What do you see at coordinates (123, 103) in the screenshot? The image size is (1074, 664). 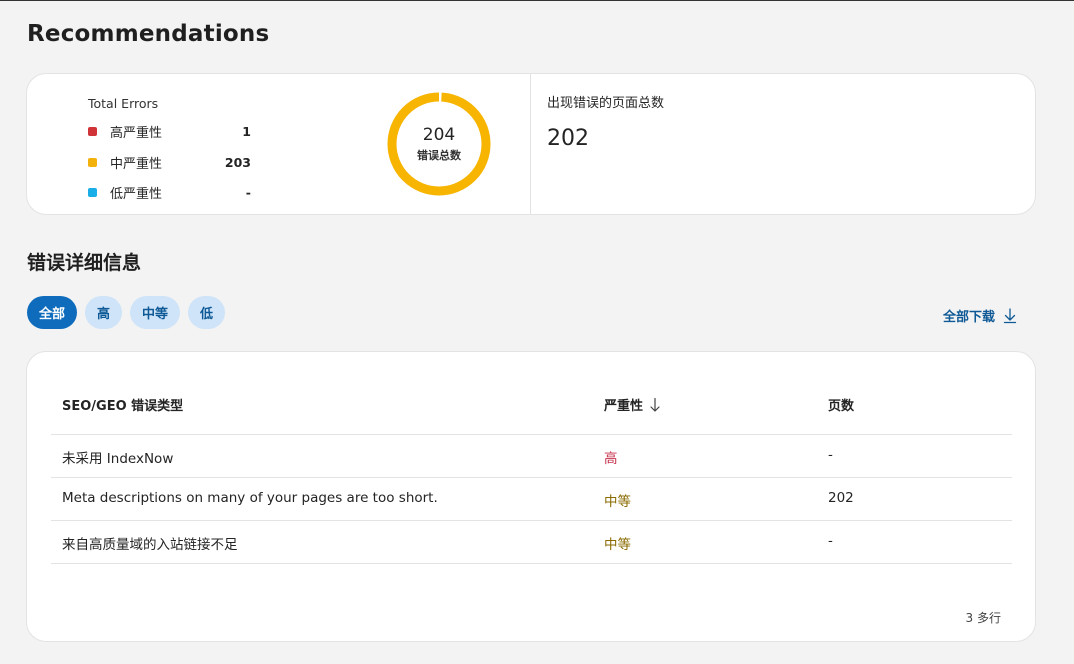 I see `legend-title: Total Errors` at bounding box center [123, 103].